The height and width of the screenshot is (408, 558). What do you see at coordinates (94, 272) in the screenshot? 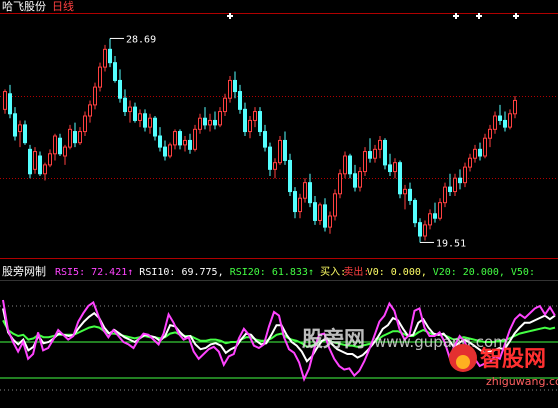
I see `legend-item: RSI5: 72.421↑` at bounding box center [94, 272].